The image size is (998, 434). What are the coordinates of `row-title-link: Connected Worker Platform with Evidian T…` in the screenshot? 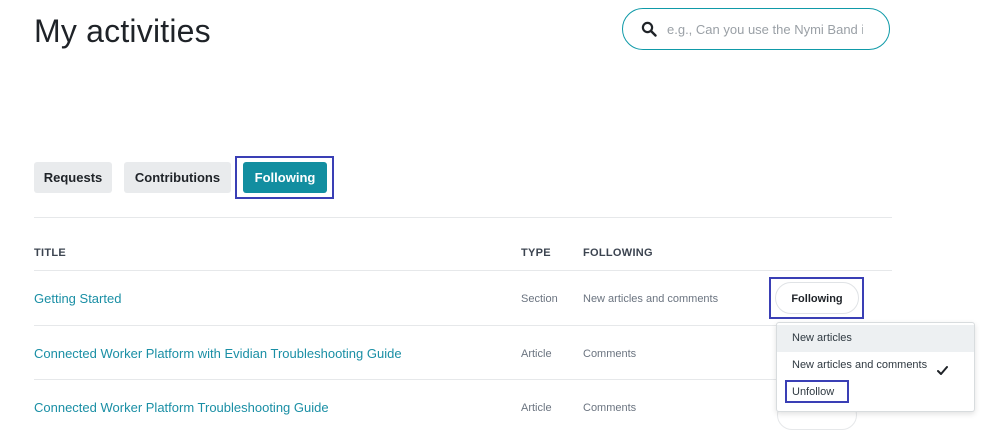 It's located at (218, 353).